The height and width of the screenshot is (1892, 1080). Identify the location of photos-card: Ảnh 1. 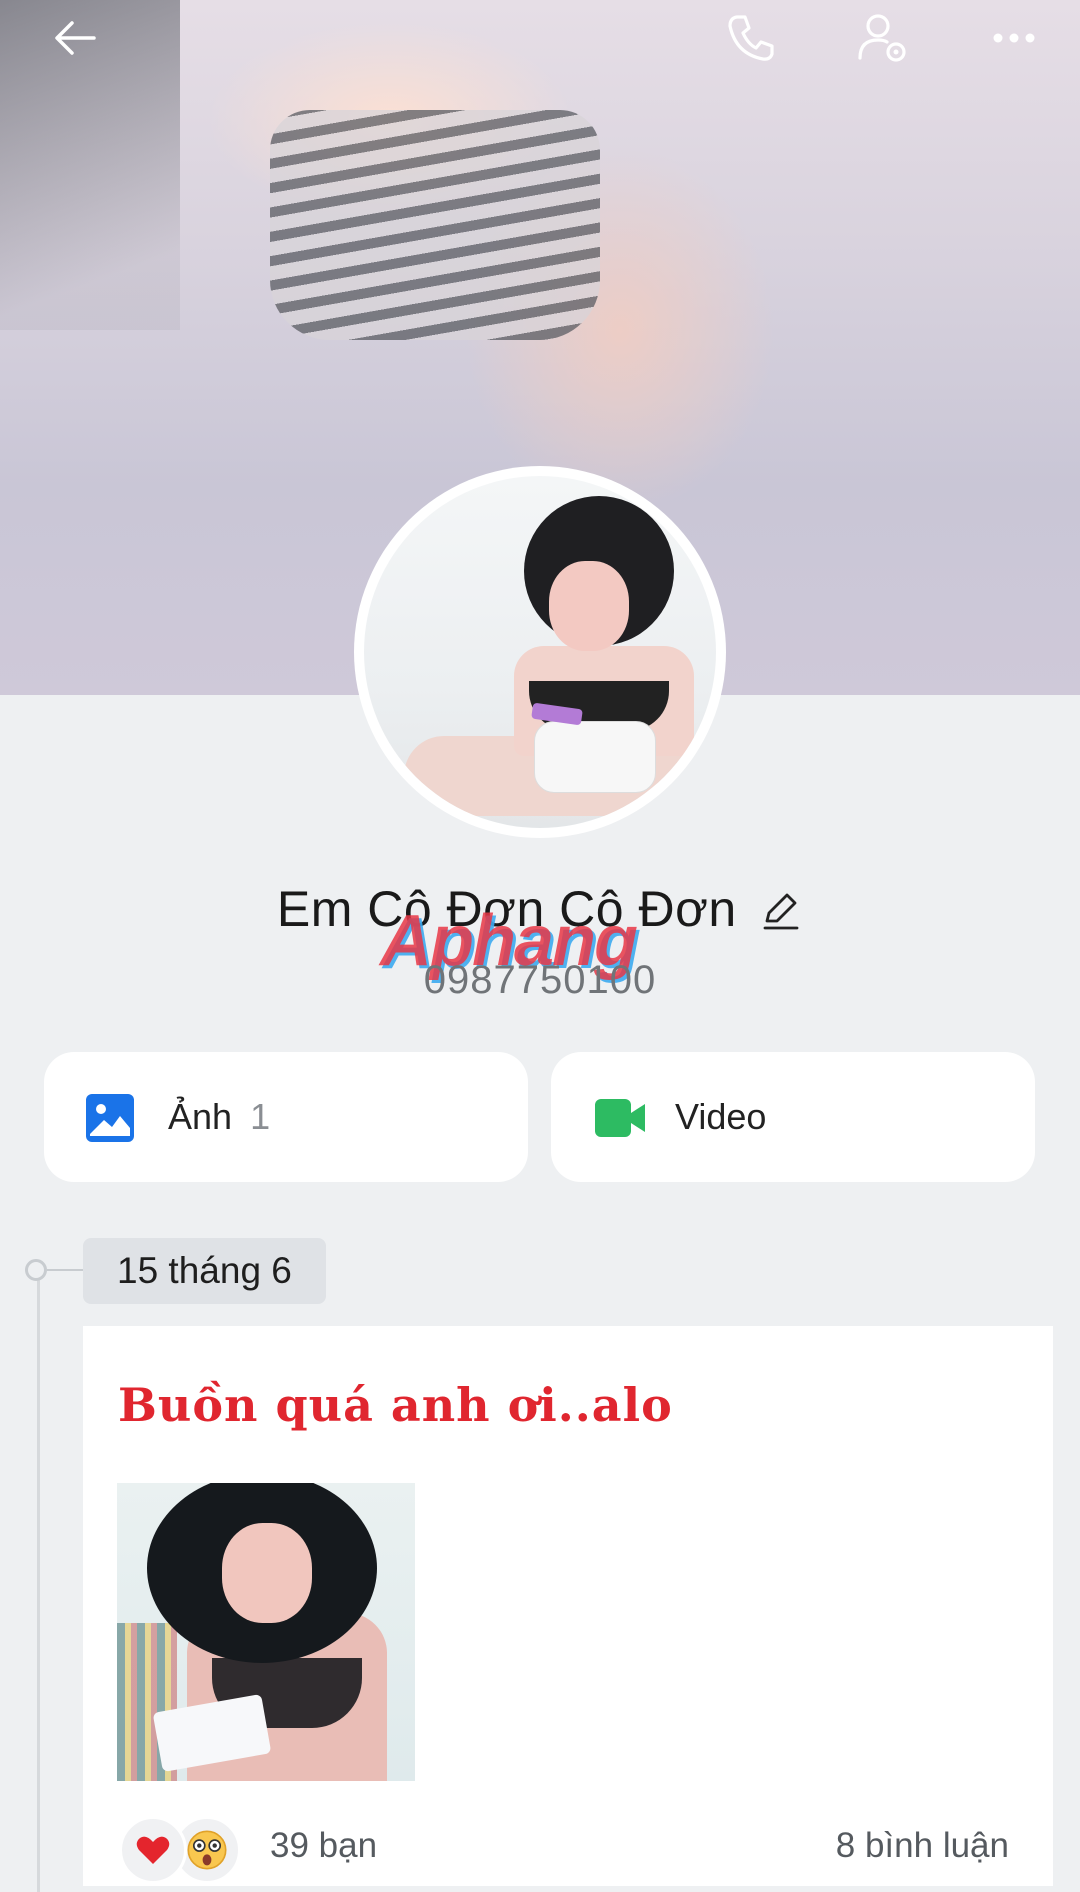
(286, 1117).